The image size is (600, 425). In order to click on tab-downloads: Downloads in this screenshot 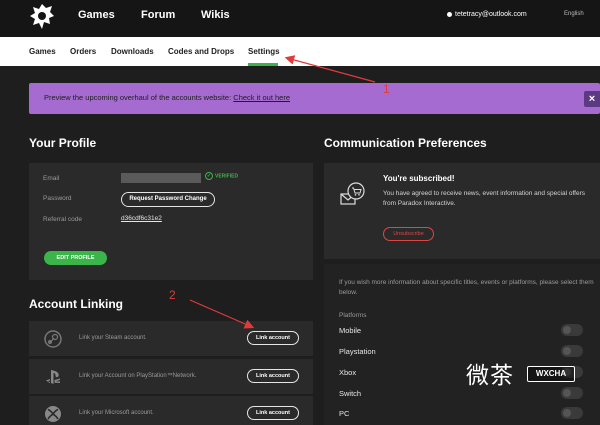, I will do `click(132, 51)`.